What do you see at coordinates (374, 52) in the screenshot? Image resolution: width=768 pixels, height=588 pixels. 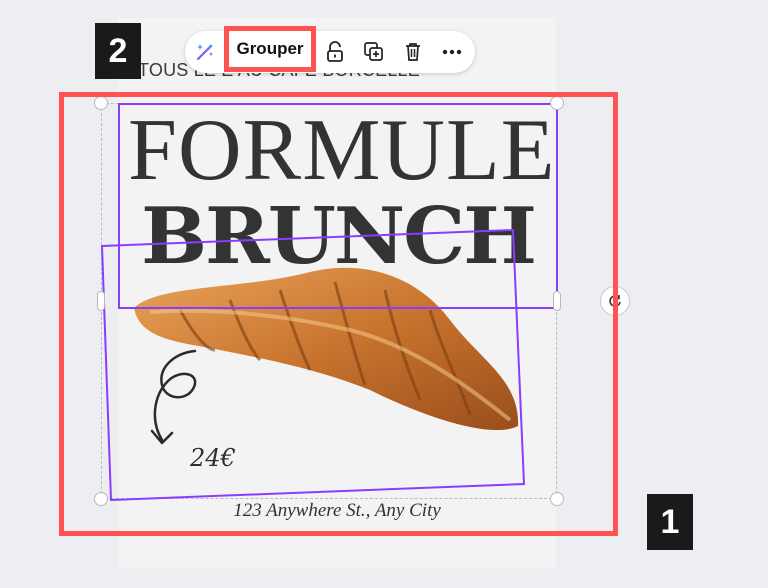 I see `duplicate-icon` at bounding box center [374, 52].